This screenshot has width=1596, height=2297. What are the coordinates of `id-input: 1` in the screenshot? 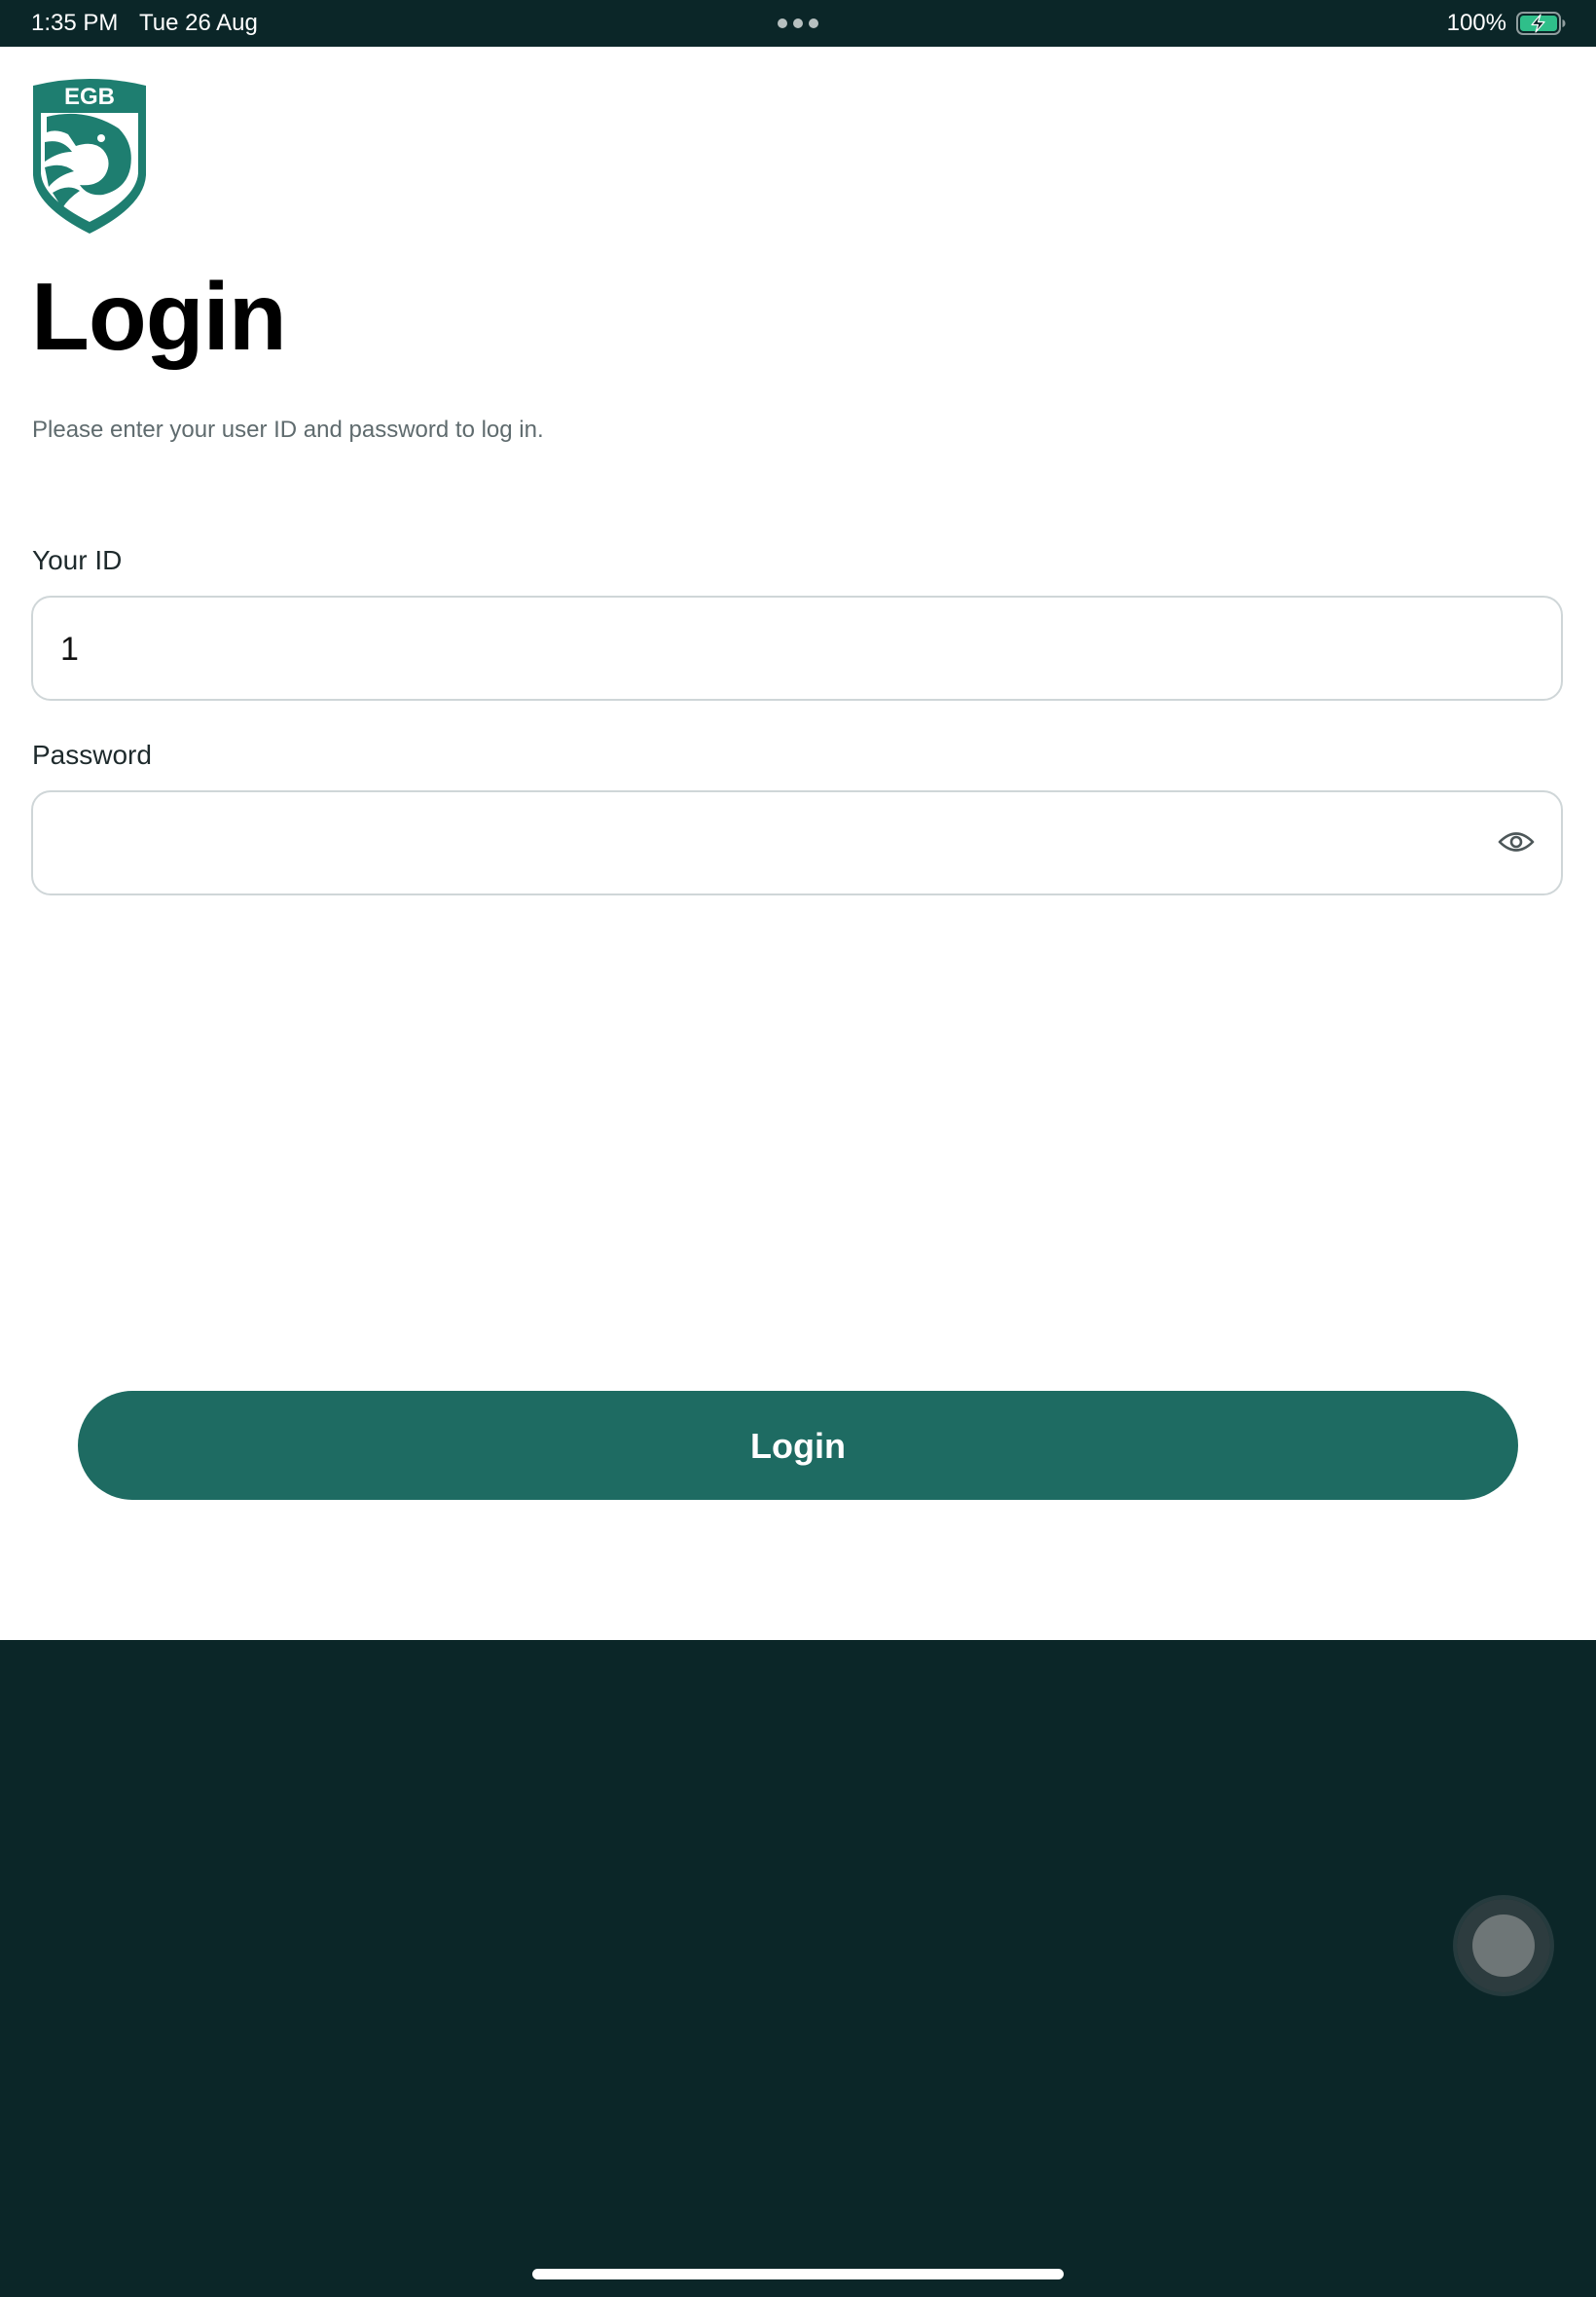 It's located at (797, 649).